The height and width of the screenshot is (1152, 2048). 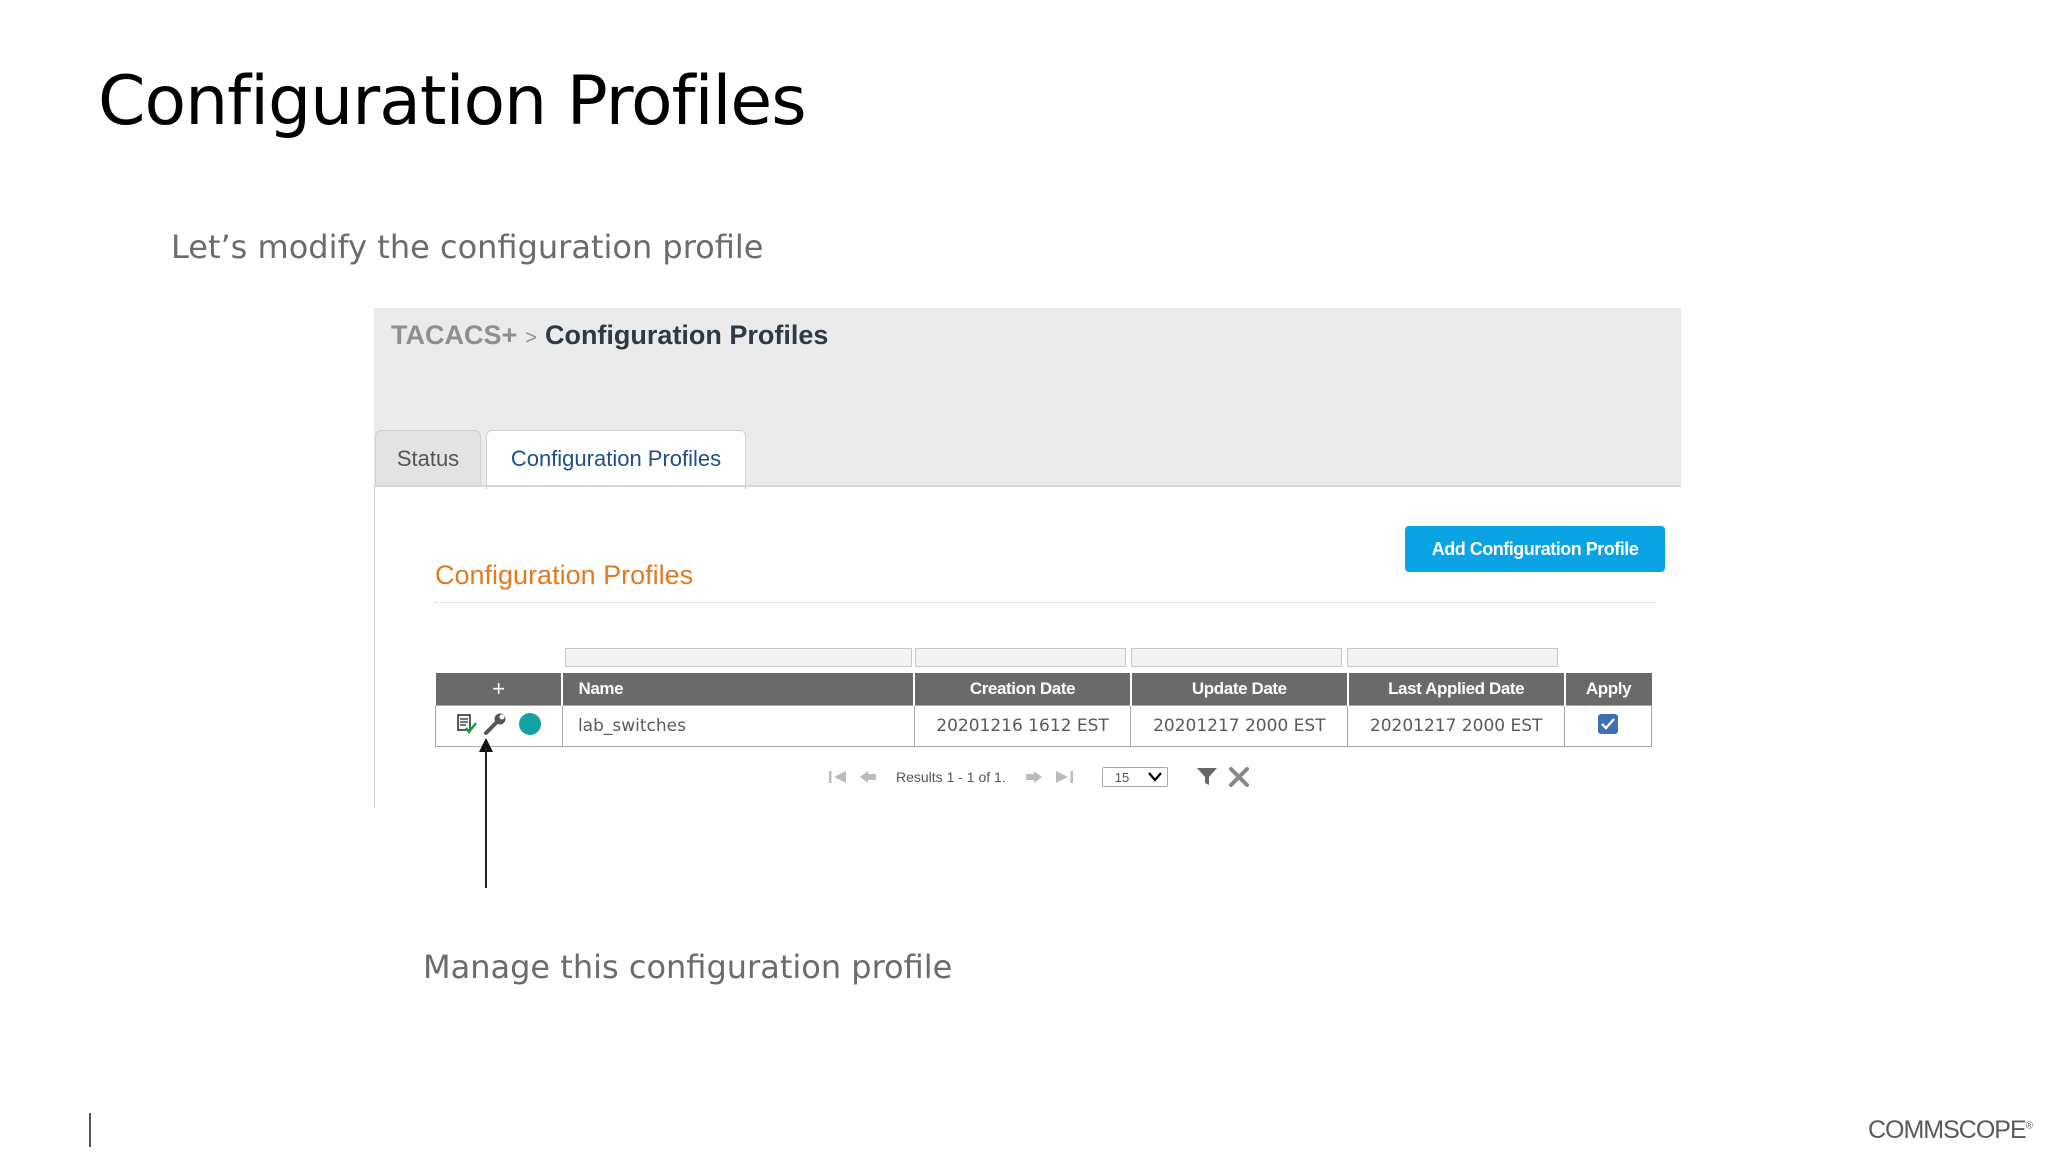 I want to click on profile-name-cell: lab_switches, so click(x=738, y=726).